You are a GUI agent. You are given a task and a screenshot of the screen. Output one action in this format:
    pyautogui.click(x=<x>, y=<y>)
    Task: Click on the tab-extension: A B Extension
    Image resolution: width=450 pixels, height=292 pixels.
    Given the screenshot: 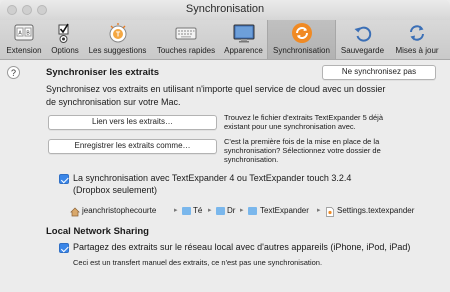 What is the action you would take?
    pyautogui.click(x=24, y=39)
    